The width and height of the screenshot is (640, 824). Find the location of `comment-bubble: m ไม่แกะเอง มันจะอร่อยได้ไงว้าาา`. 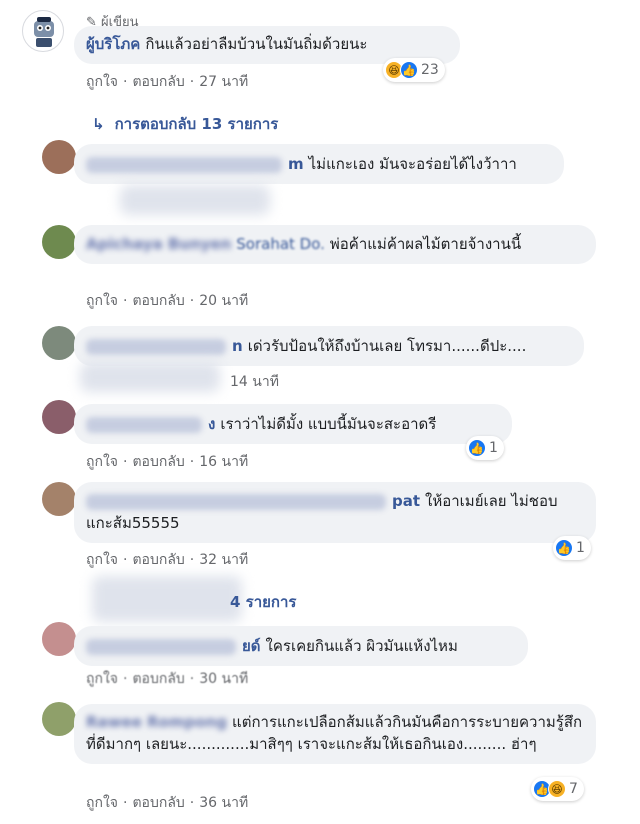

comment-bubble: m ไม่แกะเอง มันจะอร่อยได้ไงว้าาา is located at coordinates (319, 164).